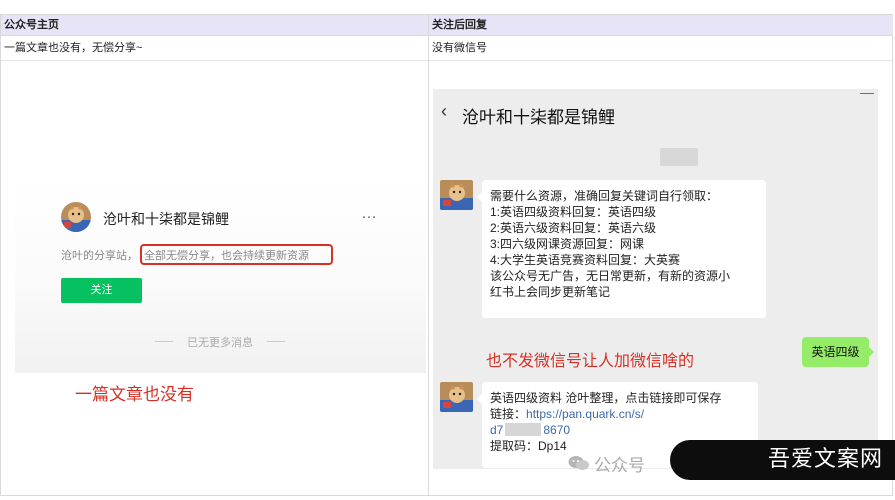 The height and width of the screenshot is (500, 895). I want to click on description-prefix: 沧叶的分享站，, so click(99, 256).